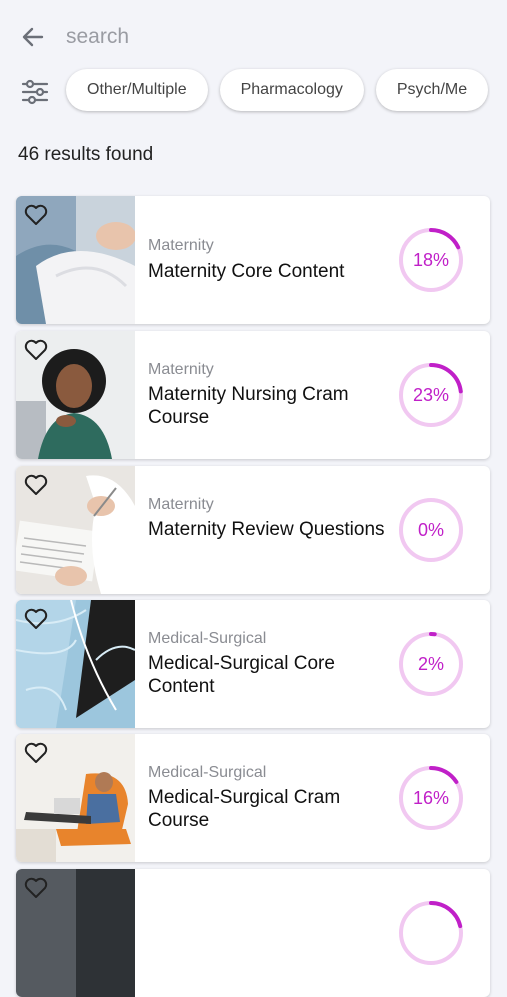 Image resolution: width=507 pixels, height=997 pixels. What do you see at coordinates (86, 154) in the screenshot?
I see `results-count: 46 results found` at bounding box center [86, 154].